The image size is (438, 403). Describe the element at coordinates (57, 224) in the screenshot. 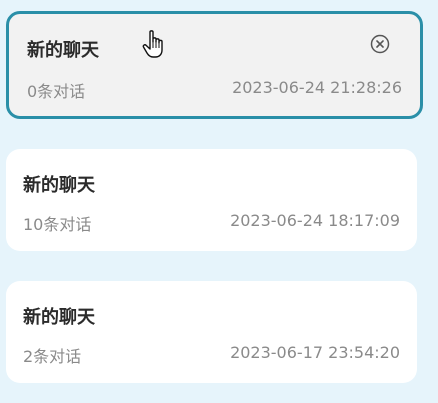

I see `conversation-count: 10条对话` at that location.